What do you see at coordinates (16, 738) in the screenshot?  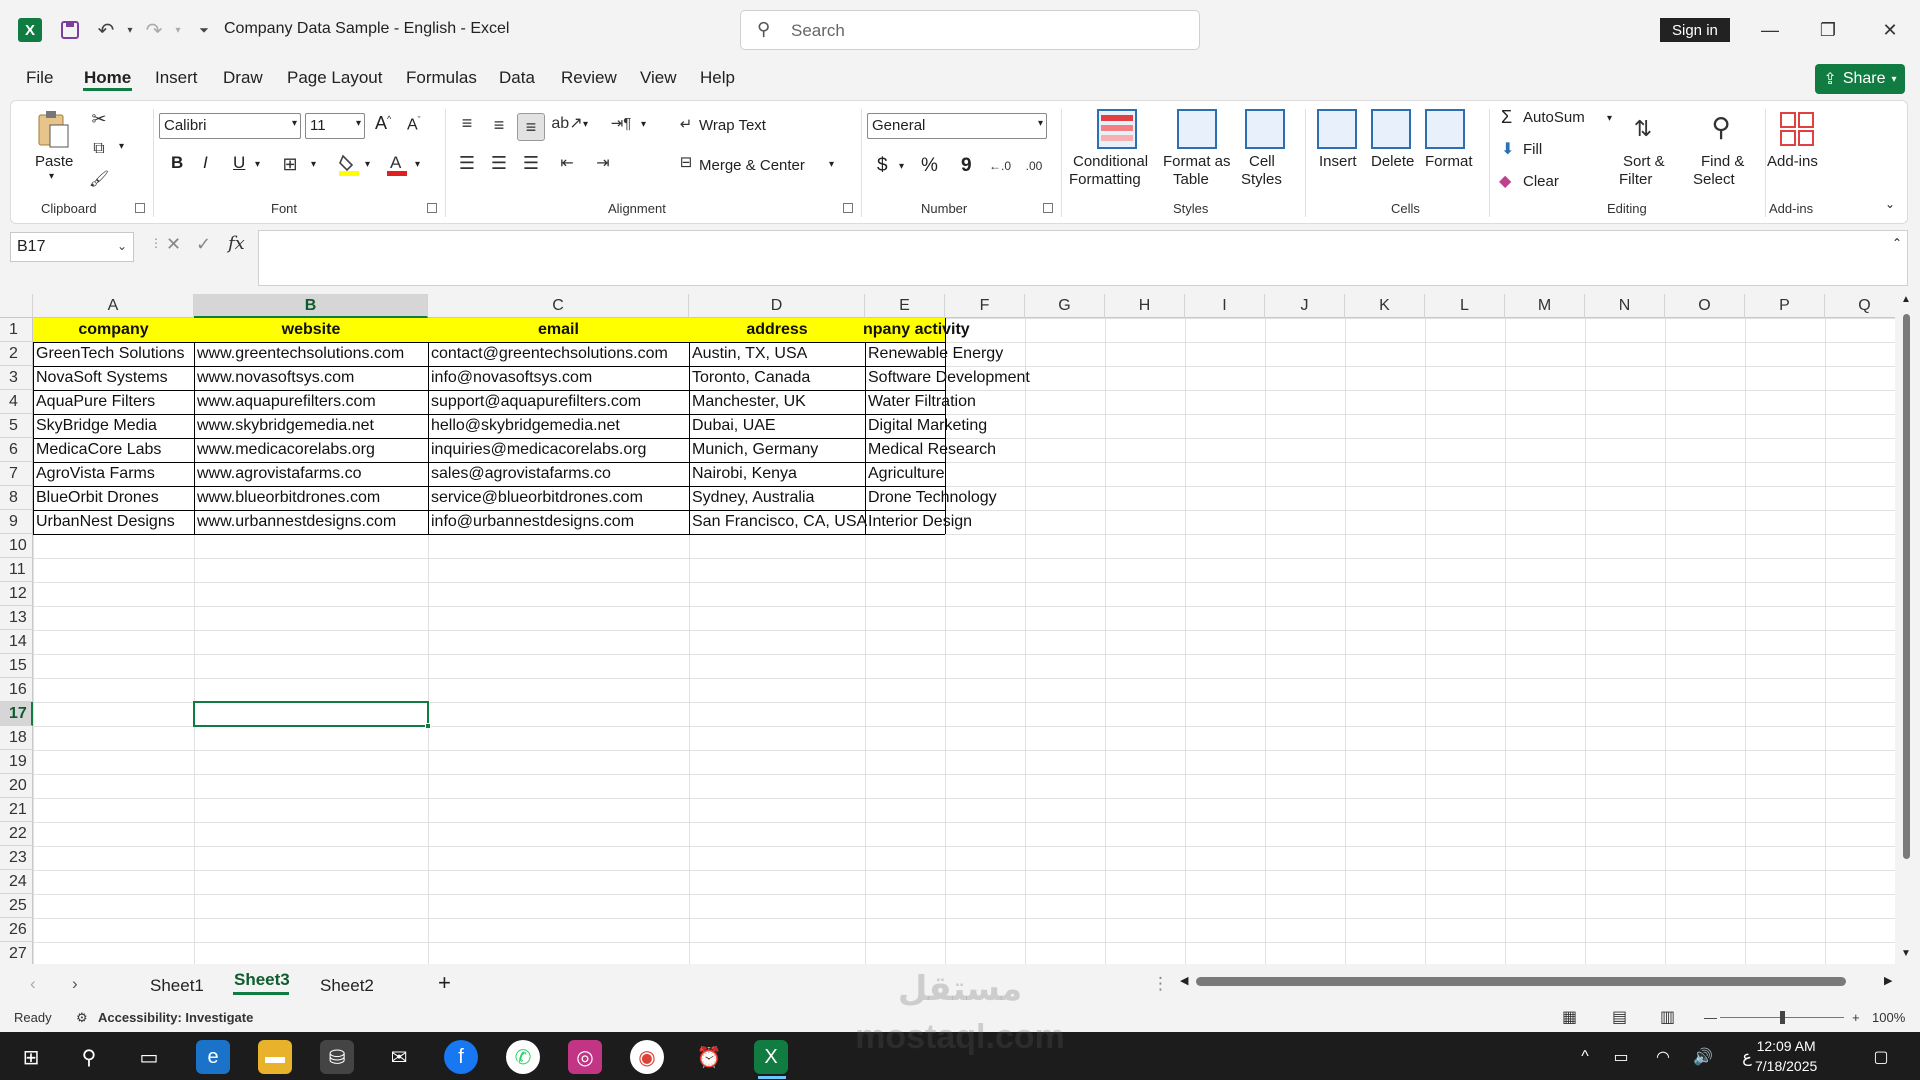 I see `row-header-18: 18` at bounding box center [16, 738].